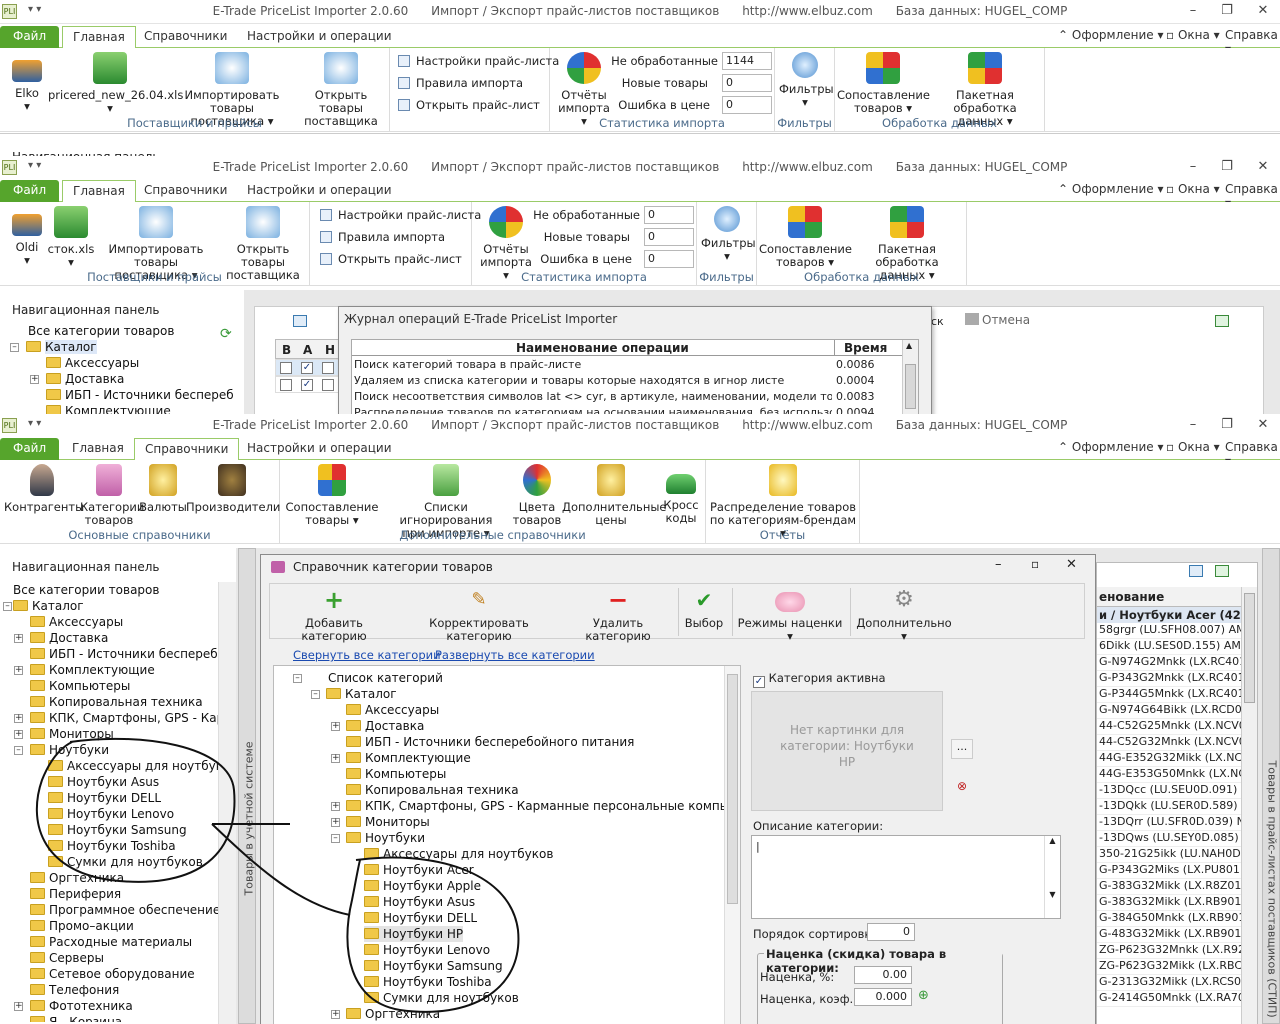 The width and height of the screenshot is (1280, 1024). Describe the element at coordinates (490, 742) in the screenshot. I see `tree-item: ИБП - Источники бесперебойного питания` at that location.